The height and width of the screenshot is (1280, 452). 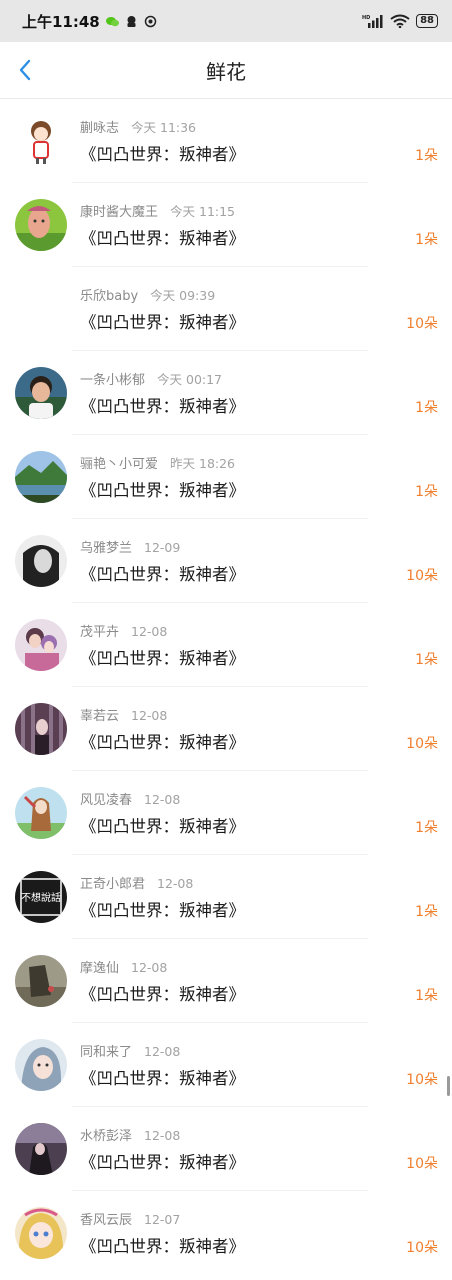 I want to click on nav-bar: 鲜花, so click(x=226, y=70).